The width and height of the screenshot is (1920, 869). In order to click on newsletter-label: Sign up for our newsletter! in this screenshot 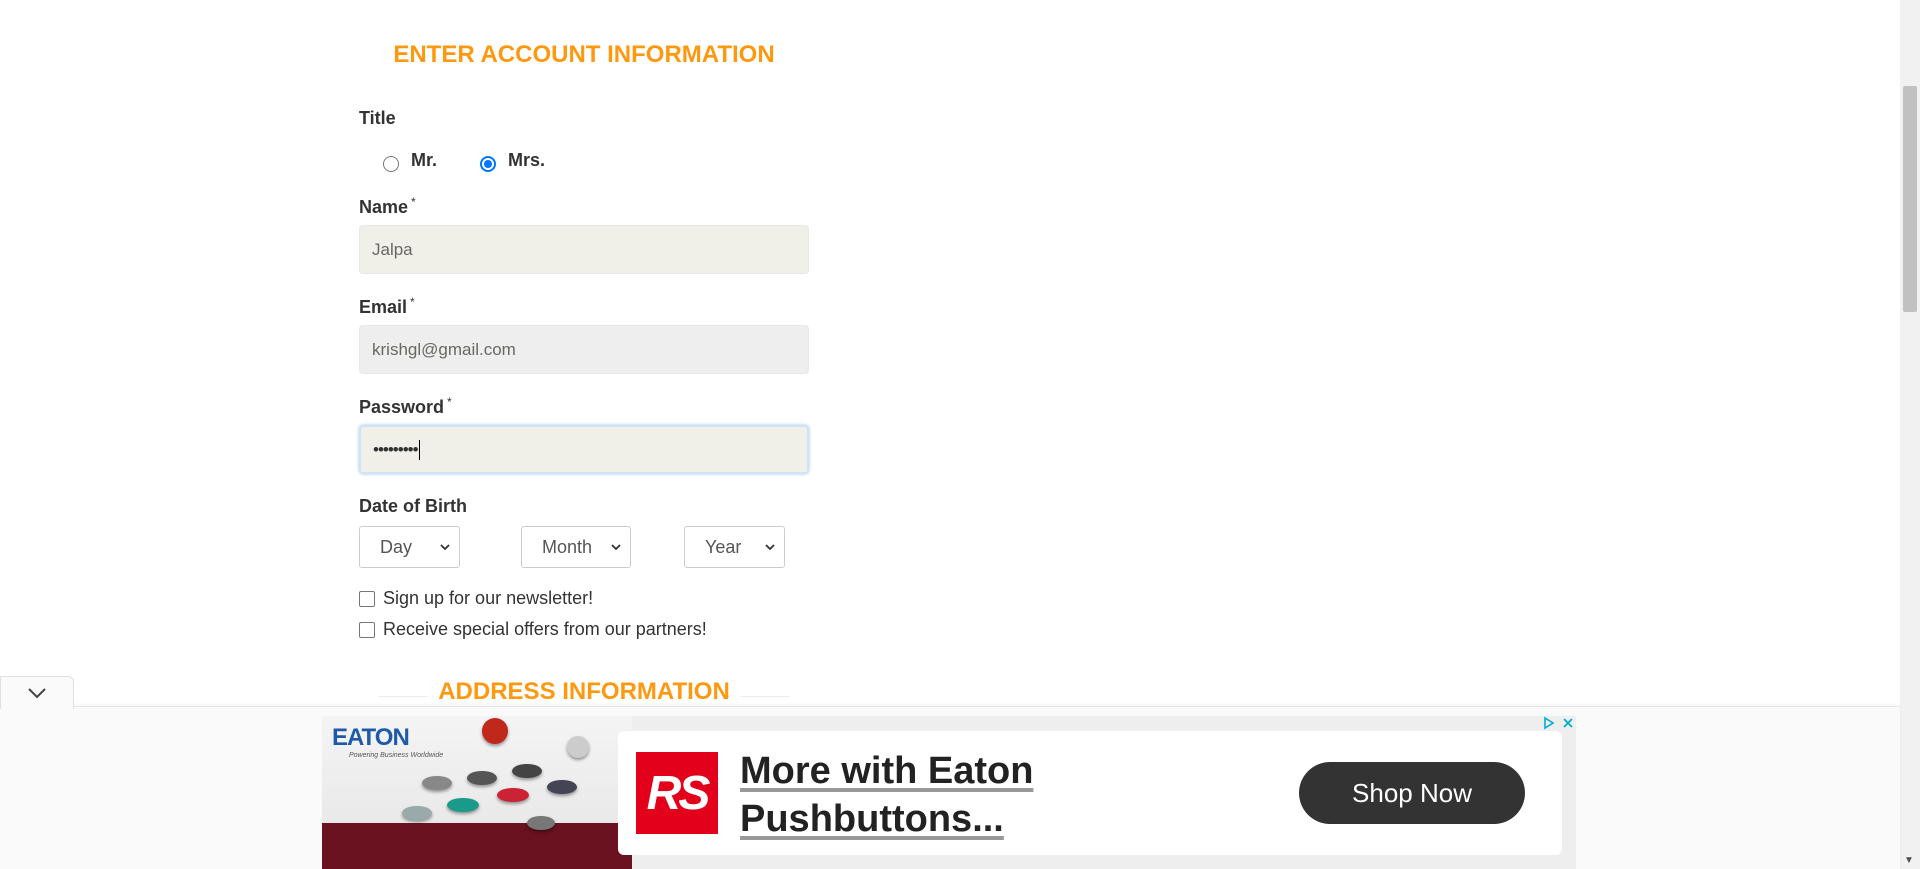, I will do `click(488, 598)`.